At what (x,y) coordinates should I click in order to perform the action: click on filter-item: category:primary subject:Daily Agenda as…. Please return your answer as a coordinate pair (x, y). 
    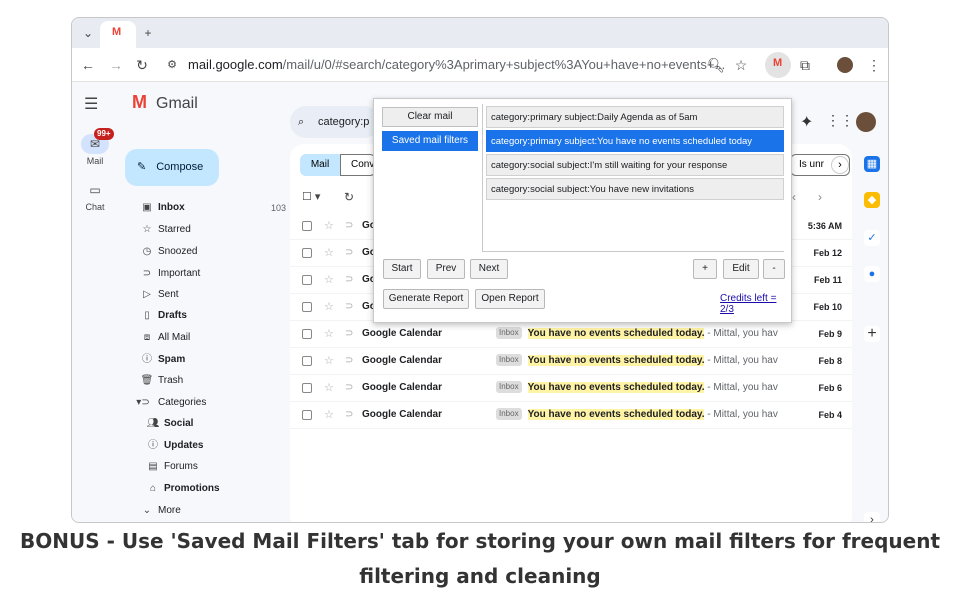
    Looking at the image, I should click on (635, 117).